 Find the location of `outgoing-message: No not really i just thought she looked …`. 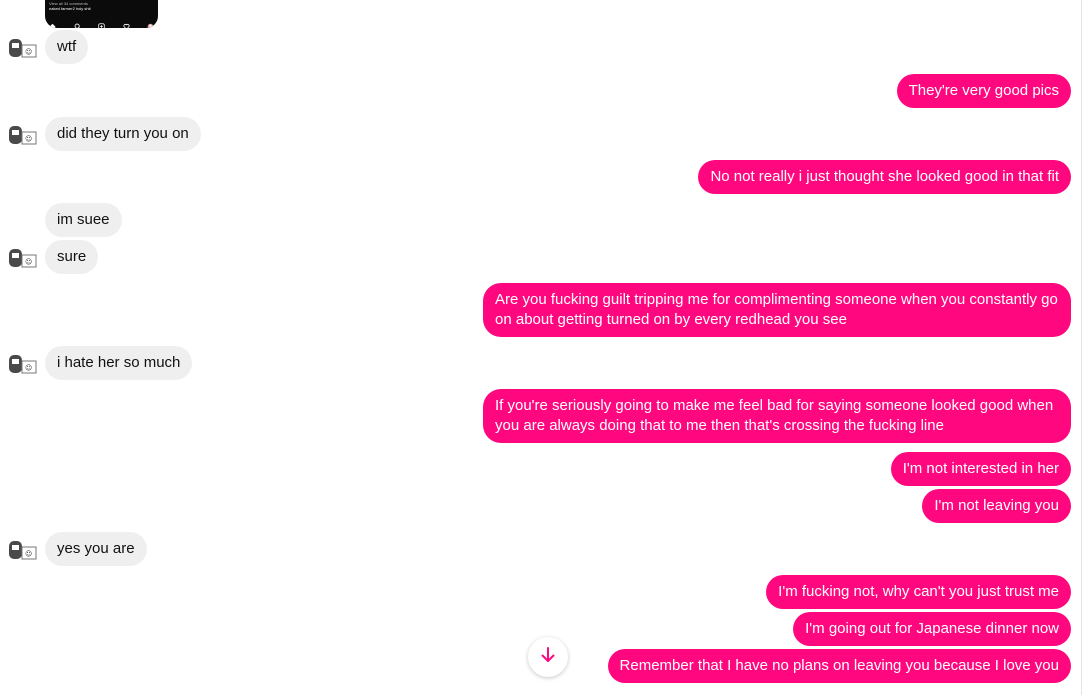

outgoing-message: No not really i just thought she looked … is located at coordinates (884, 177).